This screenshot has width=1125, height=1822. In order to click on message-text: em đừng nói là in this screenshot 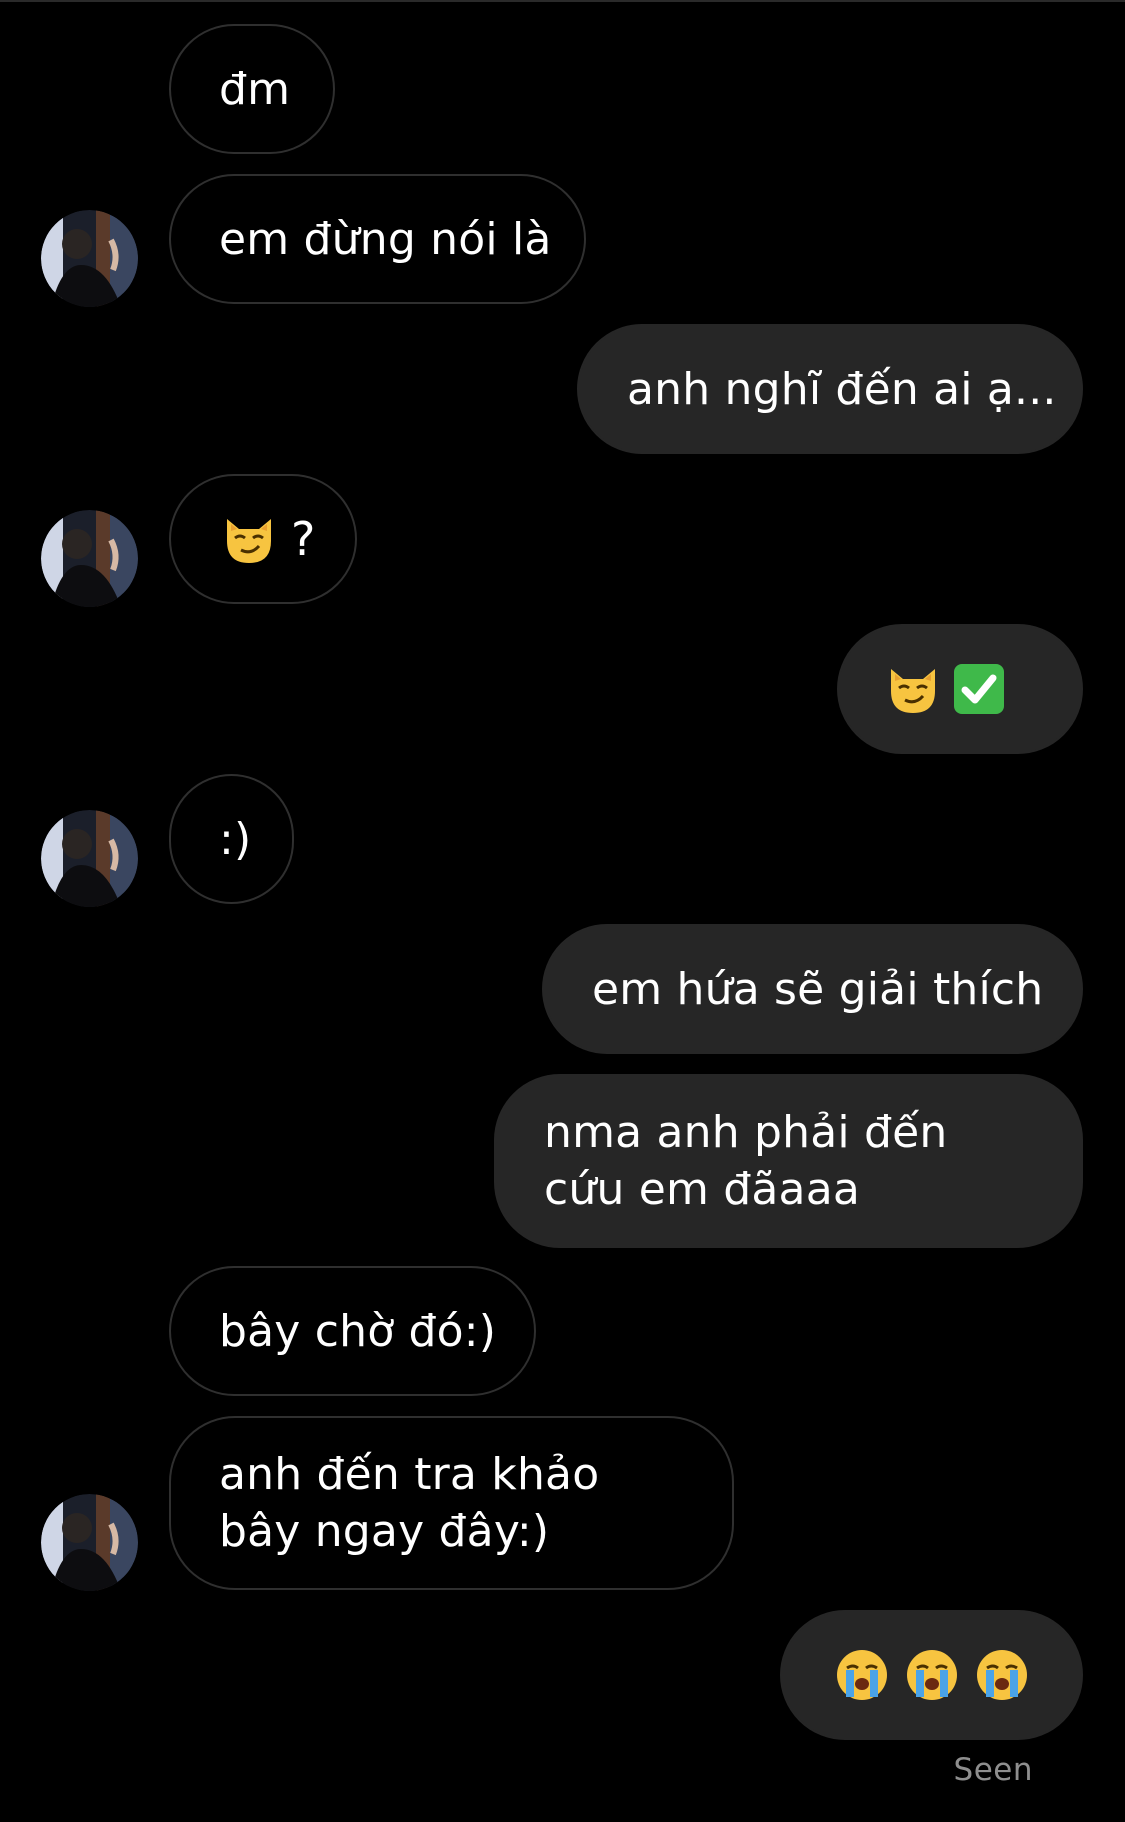, I will do `click(385, 239)`.